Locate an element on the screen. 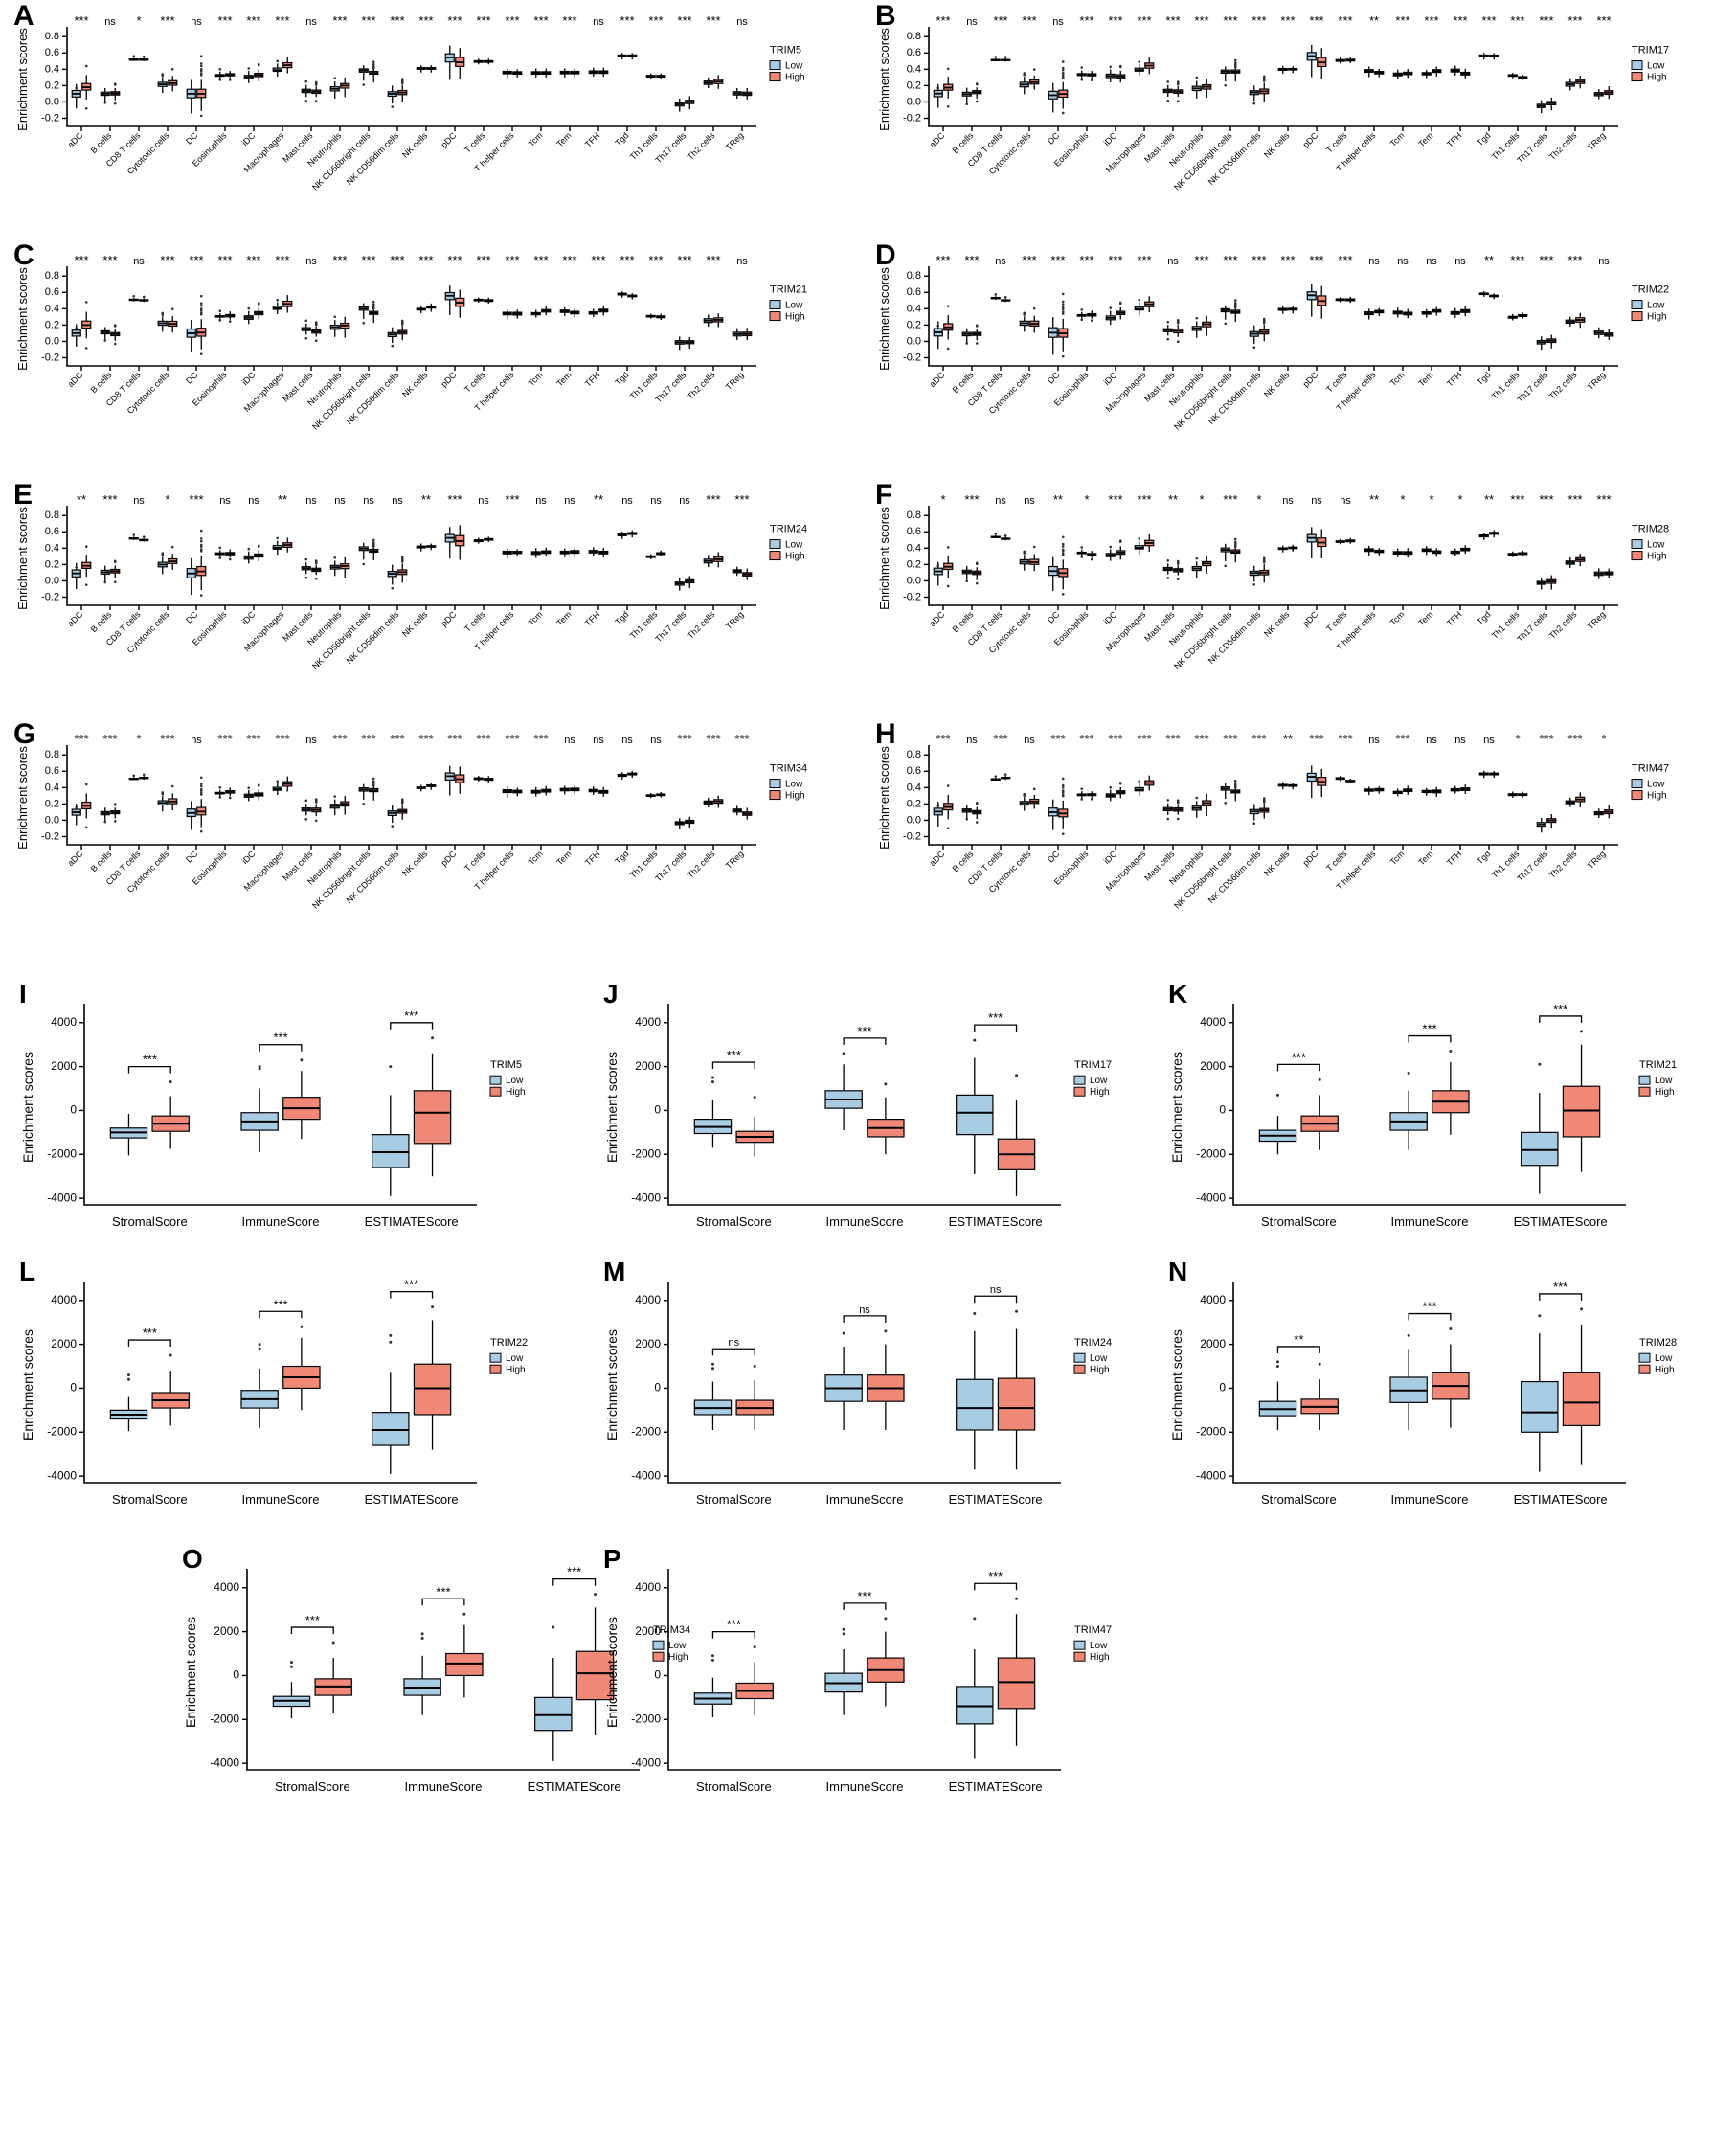 The height and width of the screenshot is (2155, 1736). svg-text: 0.6 is located at coordinates (914, 53).